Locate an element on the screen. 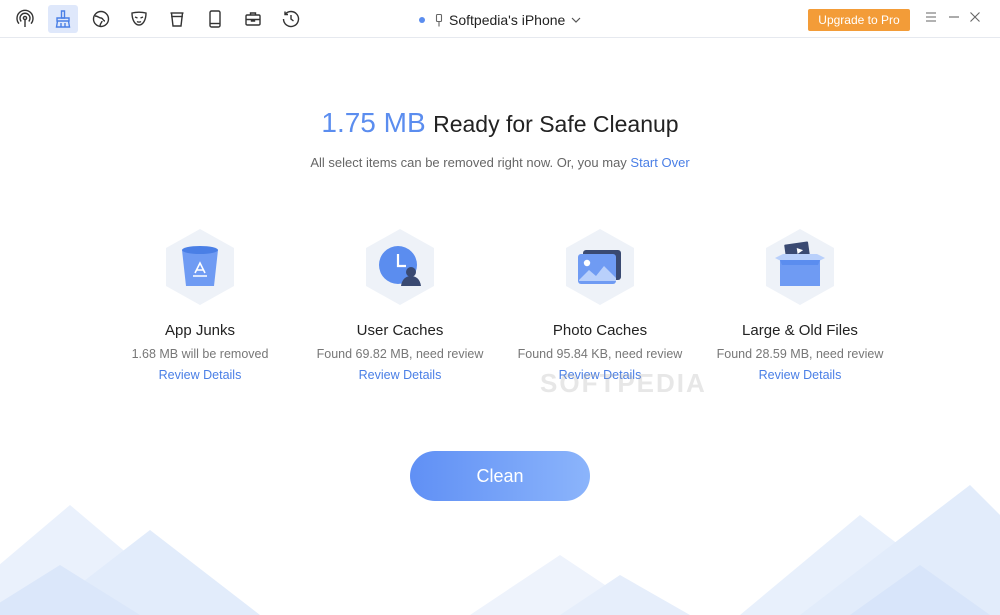 This screenshot has width=1000, height=615. cleanup-size: 1.75 MB is located at coordinates (373, 122).